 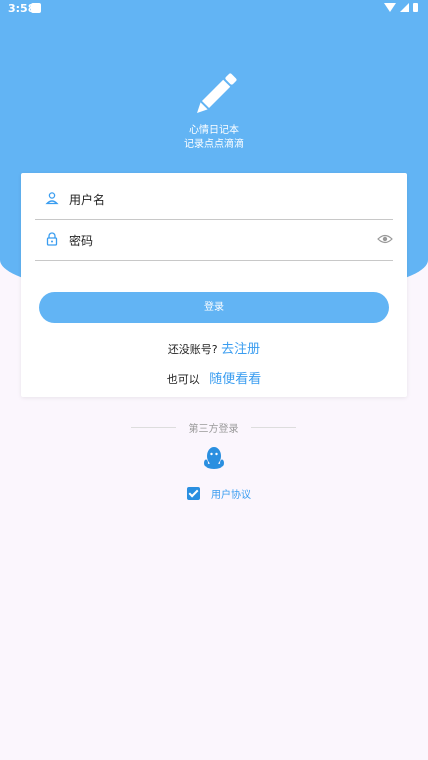 What do you see at coordinates (240, 349) in the screenshot?
I see `register-link: 去注册` at bounding box center [240, 349].